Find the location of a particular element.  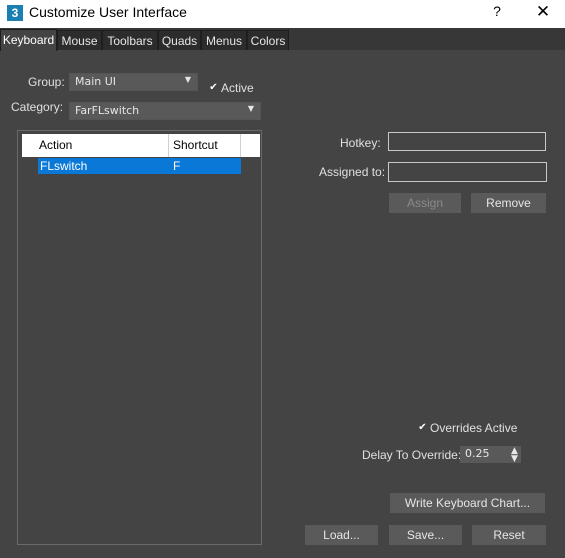

app-icon: 3 is located at coordinates (15, 13).